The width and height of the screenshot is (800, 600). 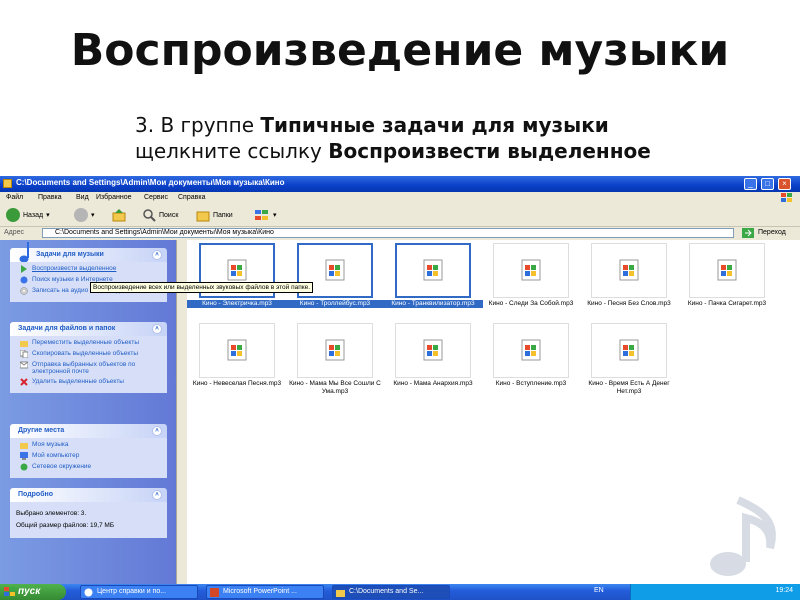 I want to click on task-copy: Скопировать выделенные объекты, so click(x=91, y=354).